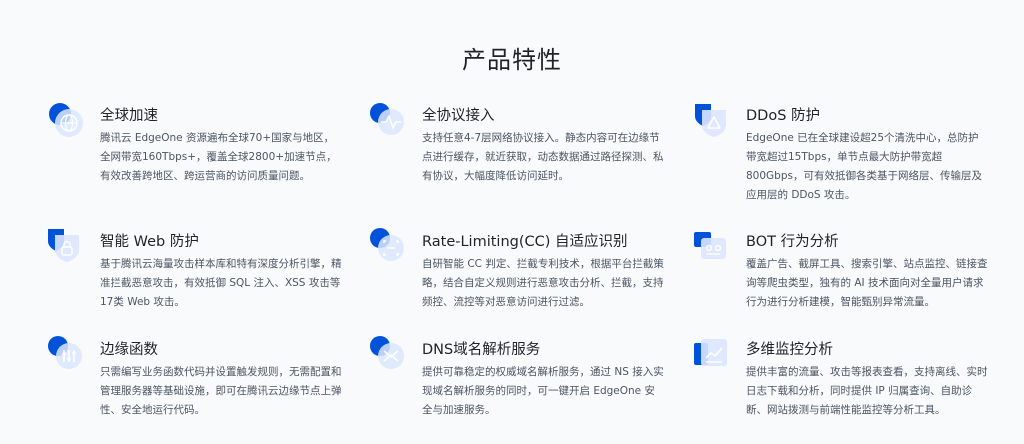 The image size is (1024, 444). I want to click on feature-title: DNS域名解析服务, so click(481, 350).